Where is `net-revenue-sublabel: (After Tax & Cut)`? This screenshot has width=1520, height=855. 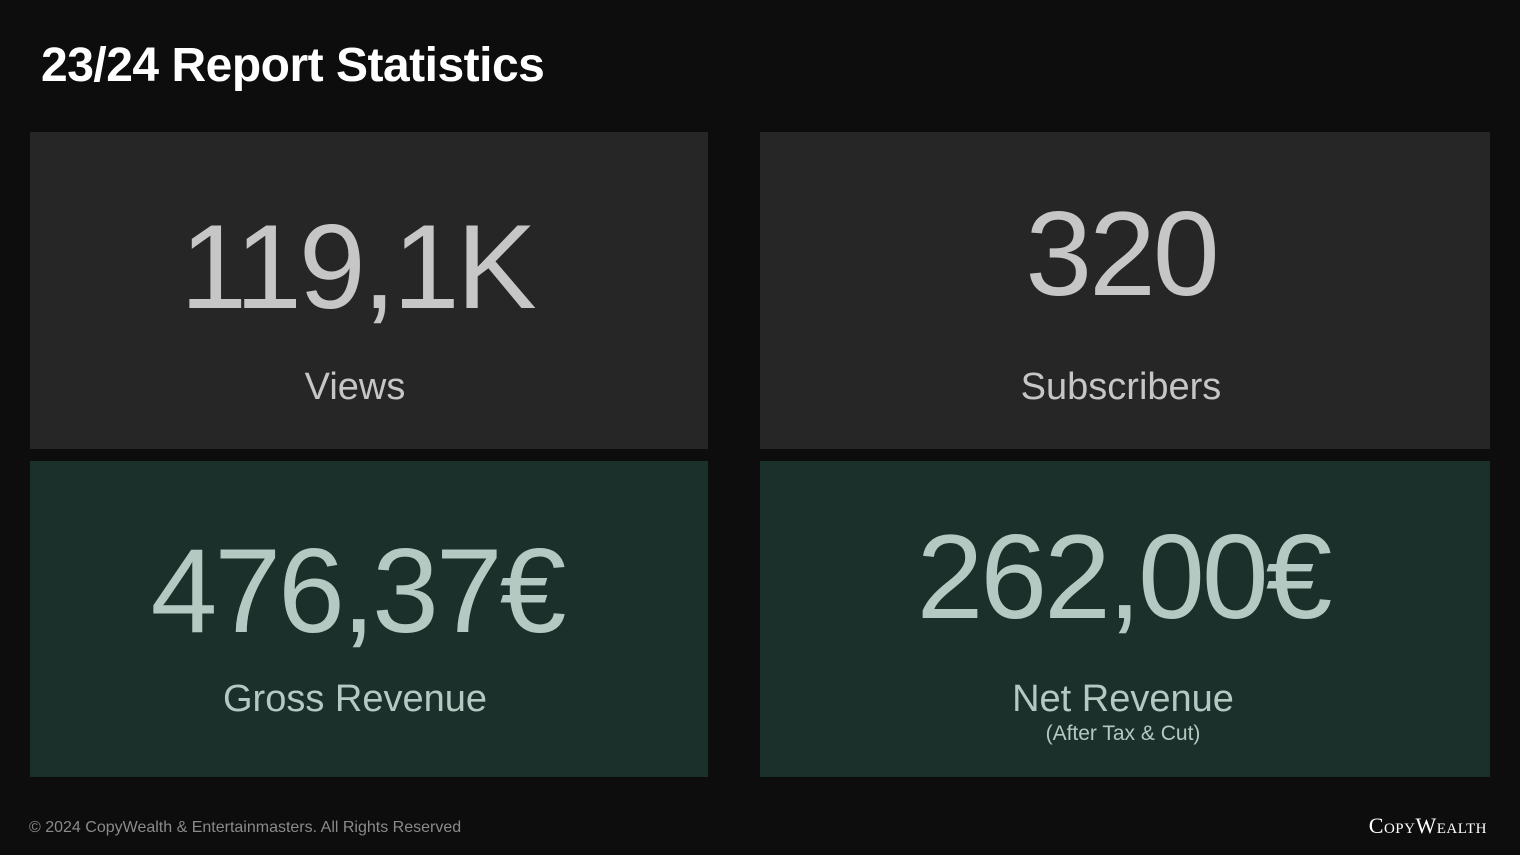
net-revenue-sublabel: (After Tax & Cut) is located at coordinates (1123, 733).